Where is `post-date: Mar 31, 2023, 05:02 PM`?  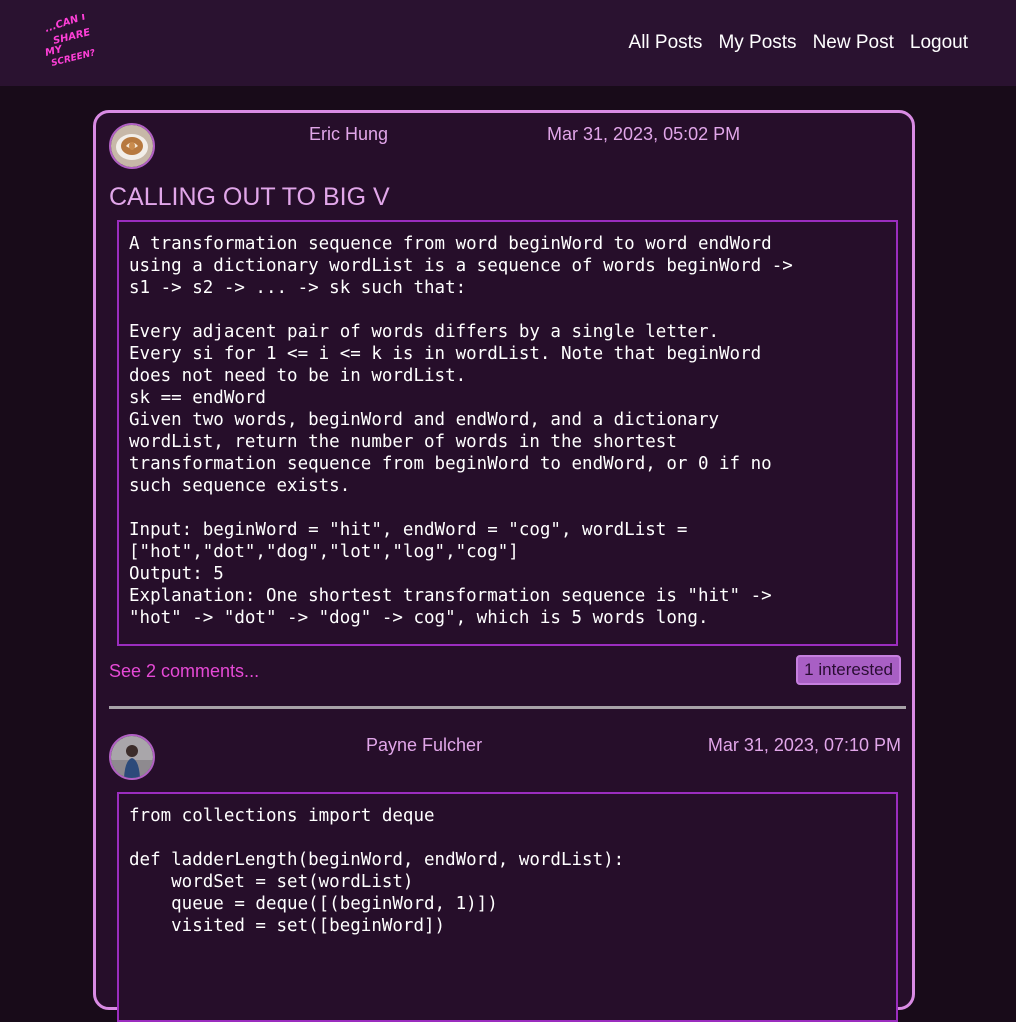
post-date: Mar 31, 2023, 05:02 PM is located at coordinates (644, 134).